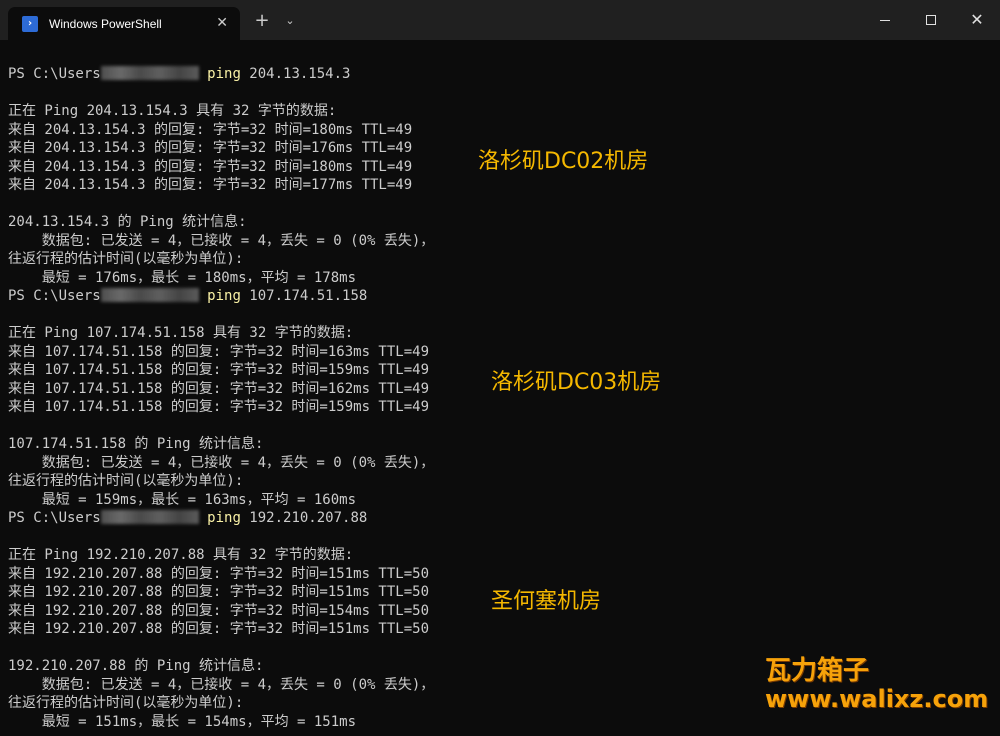 This screenshot has height=736, width=1000. What do you see at coordinates (105, 23) in the screenshot?
I see `tab-title: Windows PowerShell` at bounding box center [105, 23].